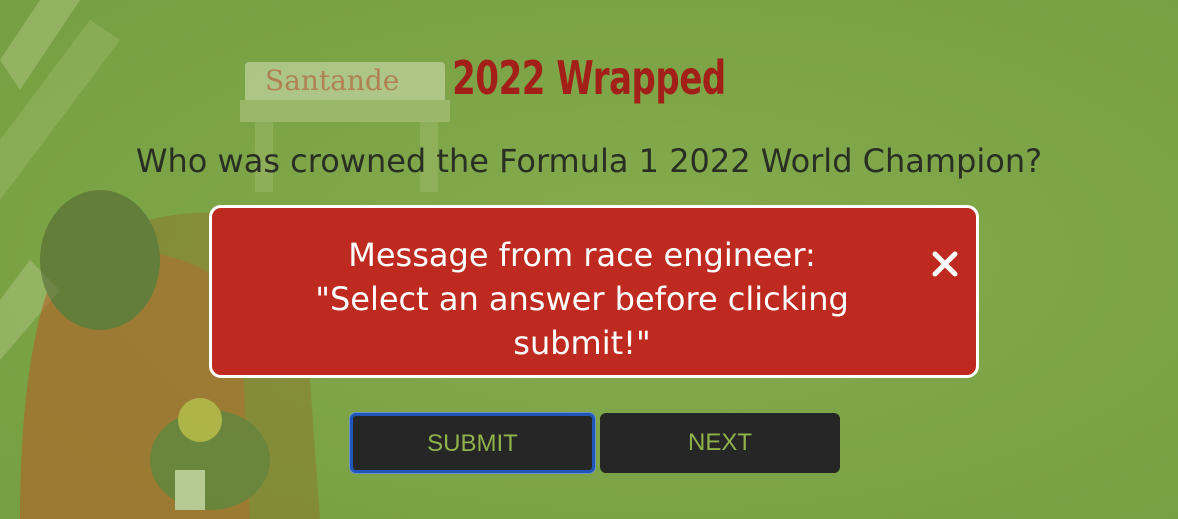 This screenshot has height=519, width=1178. I want to click on alert-message-line: Message from race engineer:, so click(582, 255).